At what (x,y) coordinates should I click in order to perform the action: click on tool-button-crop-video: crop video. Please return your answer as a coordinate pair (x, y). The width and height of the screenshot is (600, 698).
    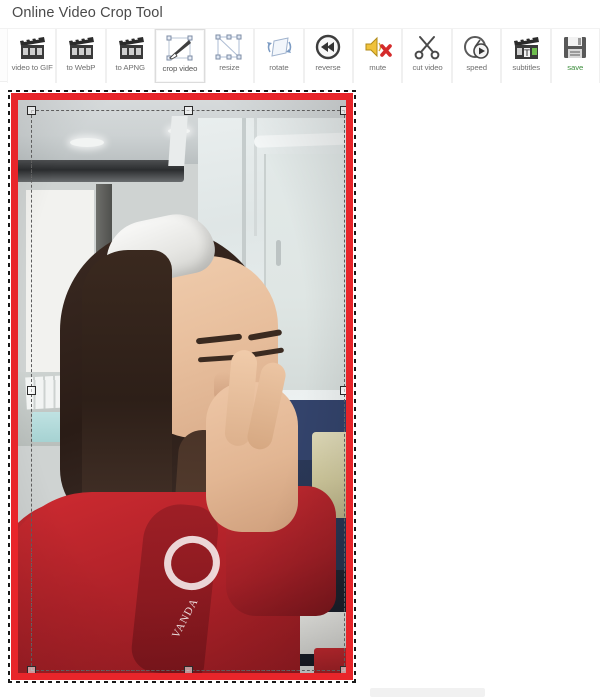
    Looking at the image, I should click on (180, 56).